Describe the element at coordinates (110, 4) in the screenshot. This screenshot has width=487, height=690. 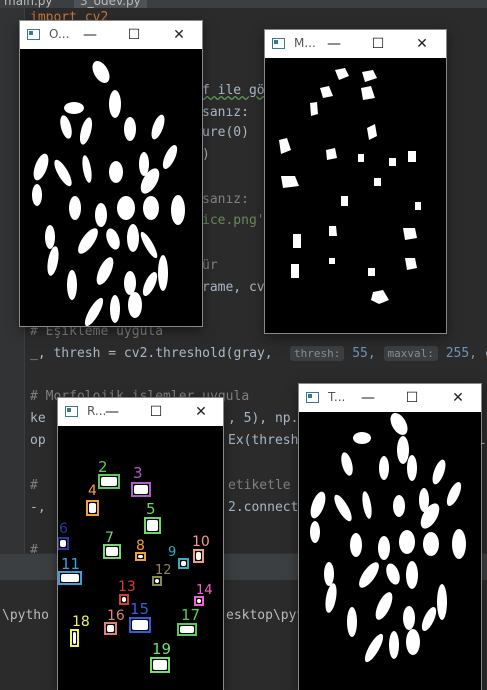
I see `tab-3-odev: 3_odev.py` at that location.